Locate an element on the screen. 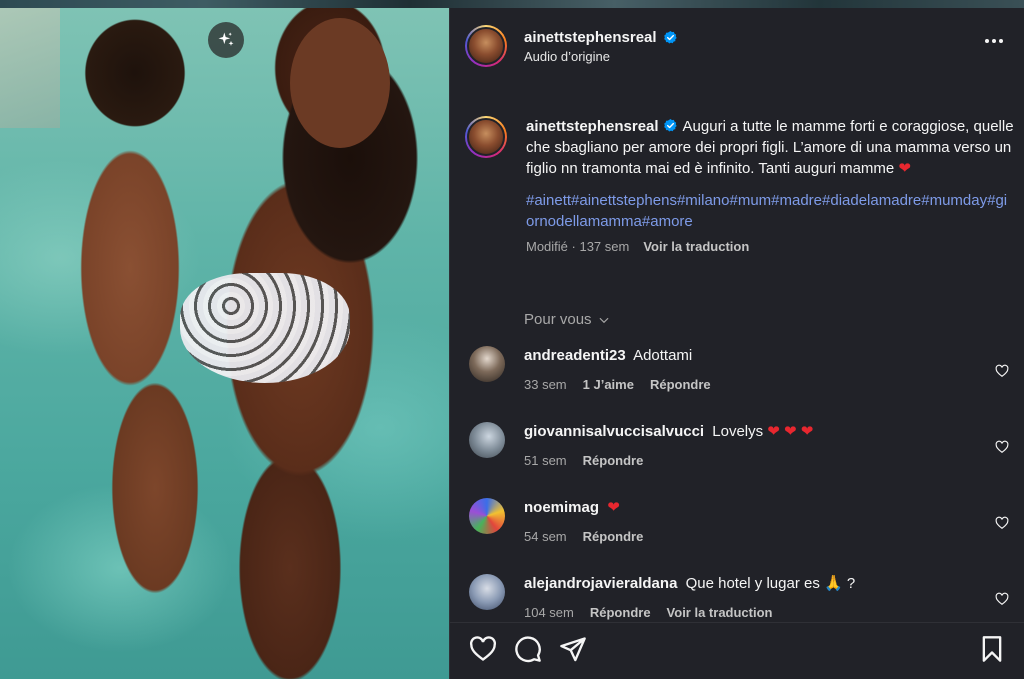 This screenshot has height=679, width=1024. comment-text: Adottami is located at coordinates (663, 355).